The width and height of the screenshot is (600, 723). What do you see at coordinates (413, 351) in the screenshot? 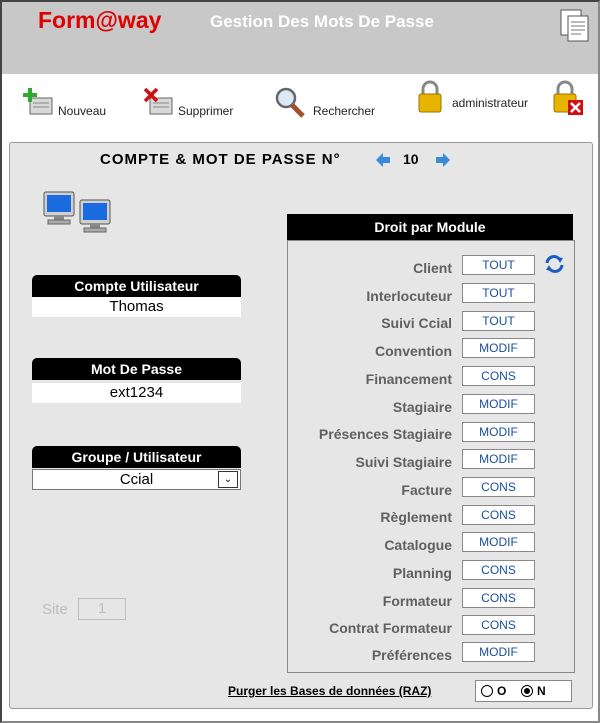
I see `module-label-convention: Convention` at bounding box center [413, 351].